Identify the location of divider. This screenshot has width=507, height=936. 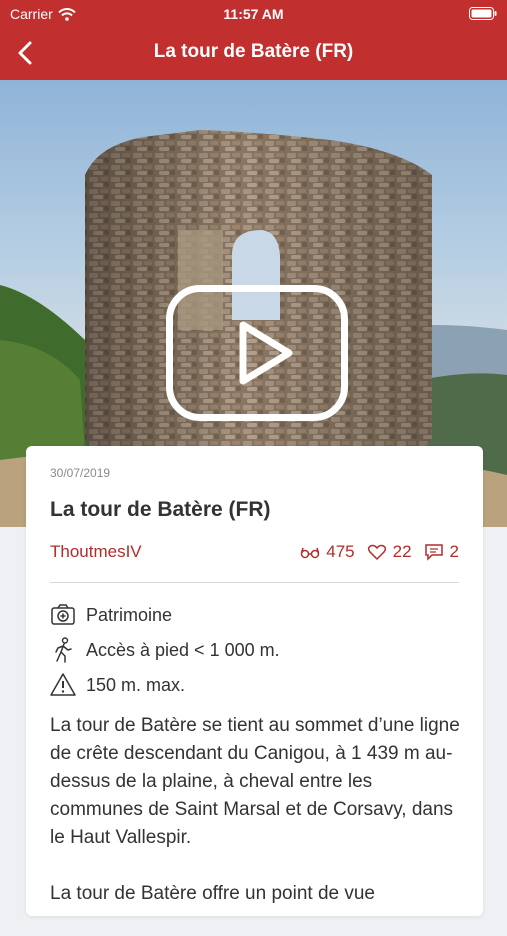
(254, 582).